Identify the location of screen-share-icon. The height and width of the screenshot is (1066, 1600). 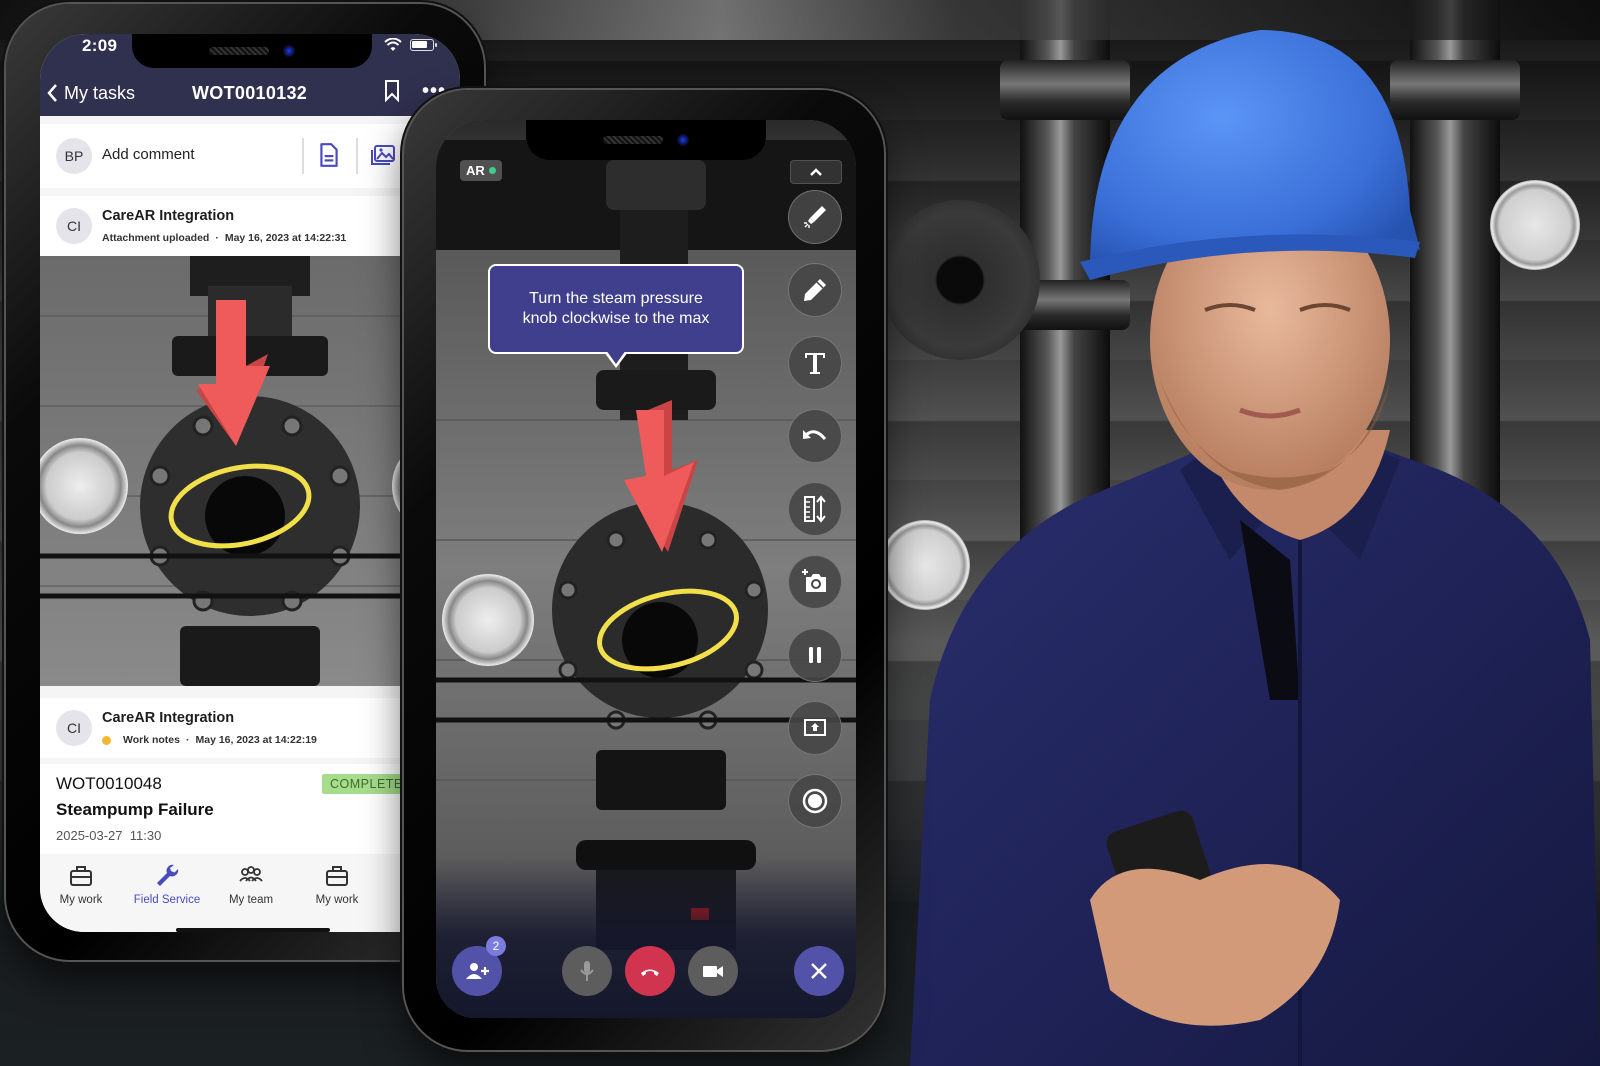
(815, 727).